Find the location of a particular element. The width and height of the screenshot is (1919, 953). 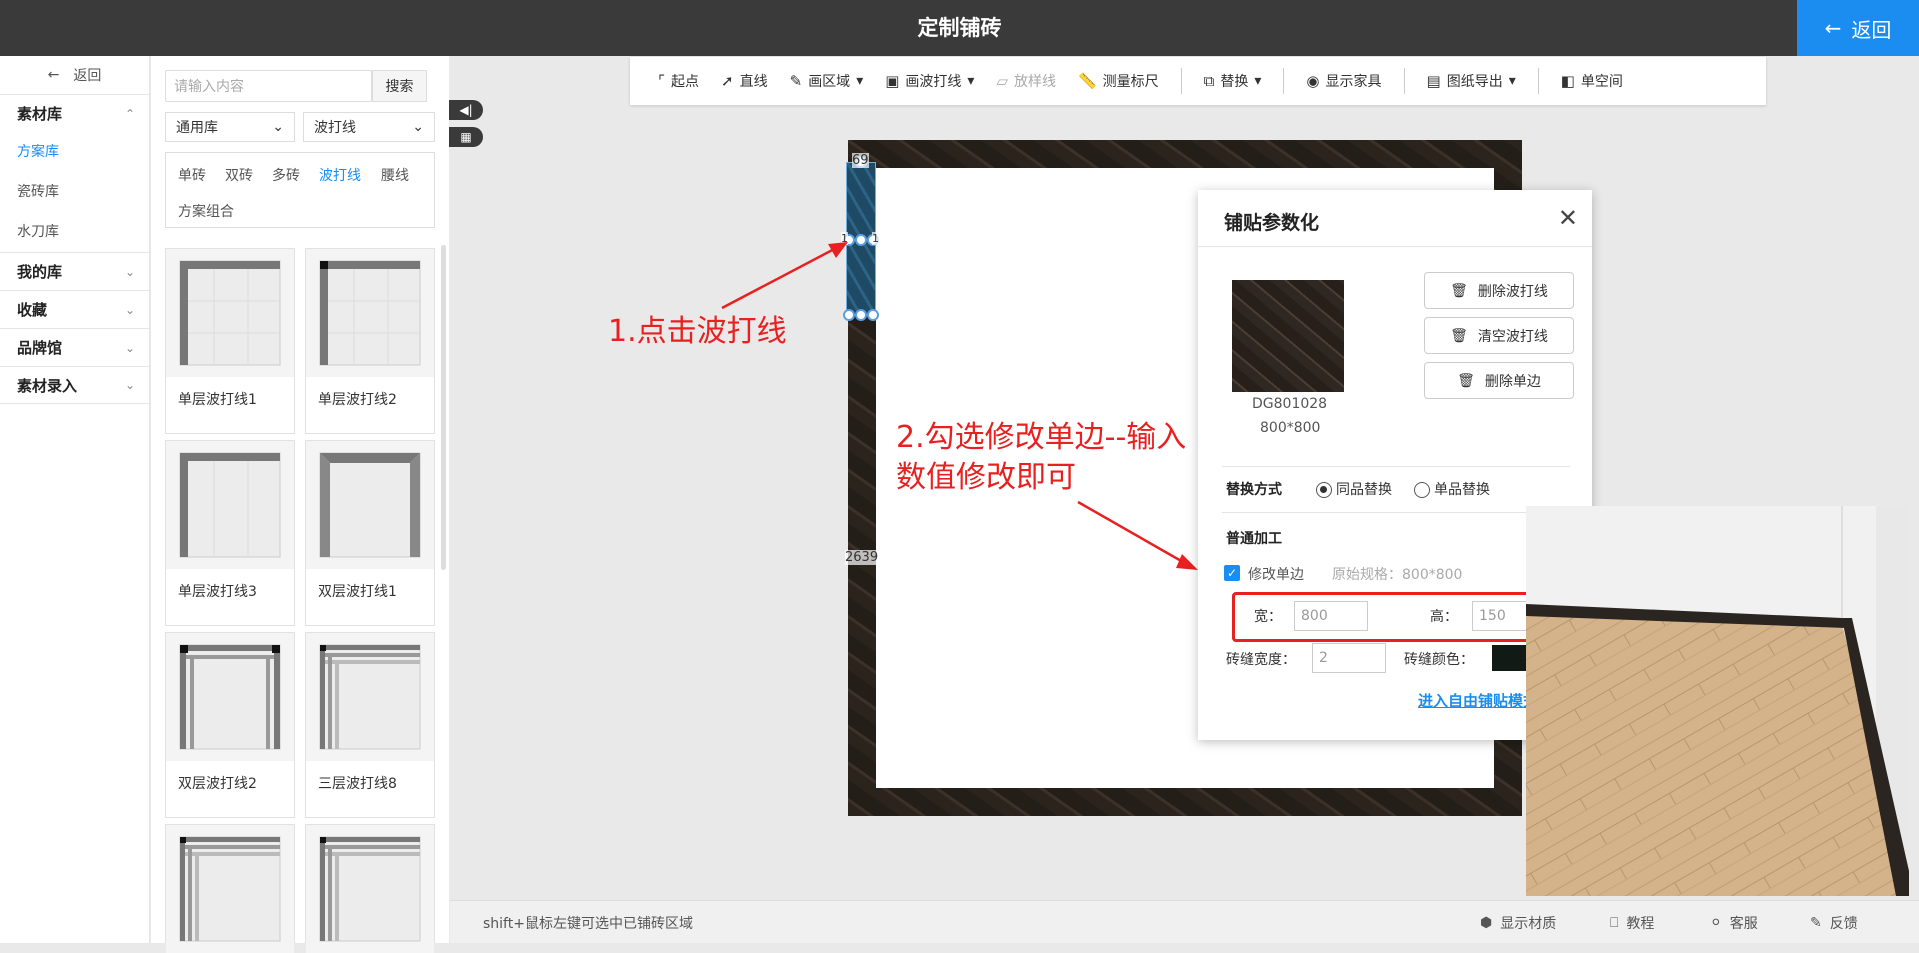

radio-label: 同品替换 is located at coordinates (1364, 490).